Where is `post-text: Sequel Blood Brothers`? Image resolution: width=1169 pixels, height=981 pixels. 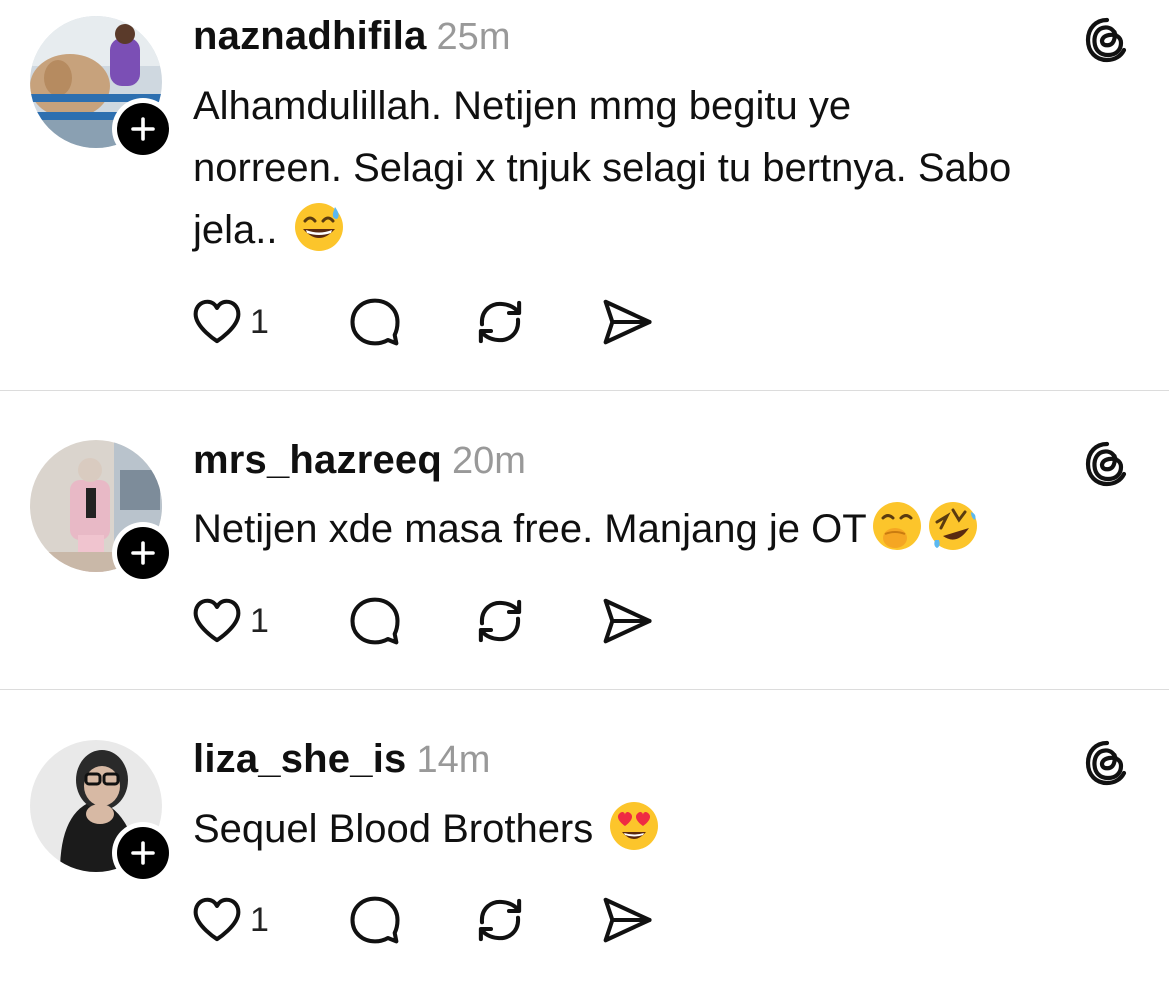 post-text: Sequel Blood Brothers is located at coordinates (673, 829).